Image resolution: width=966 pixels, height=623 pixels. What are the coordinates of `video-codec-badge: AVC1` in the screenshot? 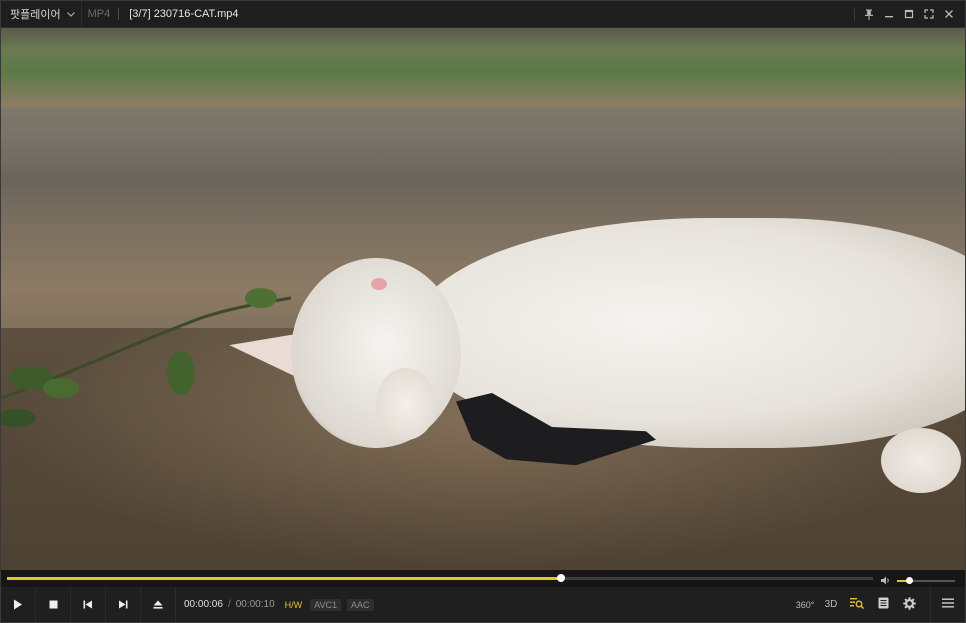 It's located at (325, 604).